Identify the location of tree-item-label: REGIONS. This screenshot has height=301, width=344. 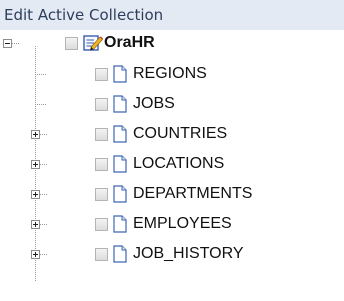
(170, 73).